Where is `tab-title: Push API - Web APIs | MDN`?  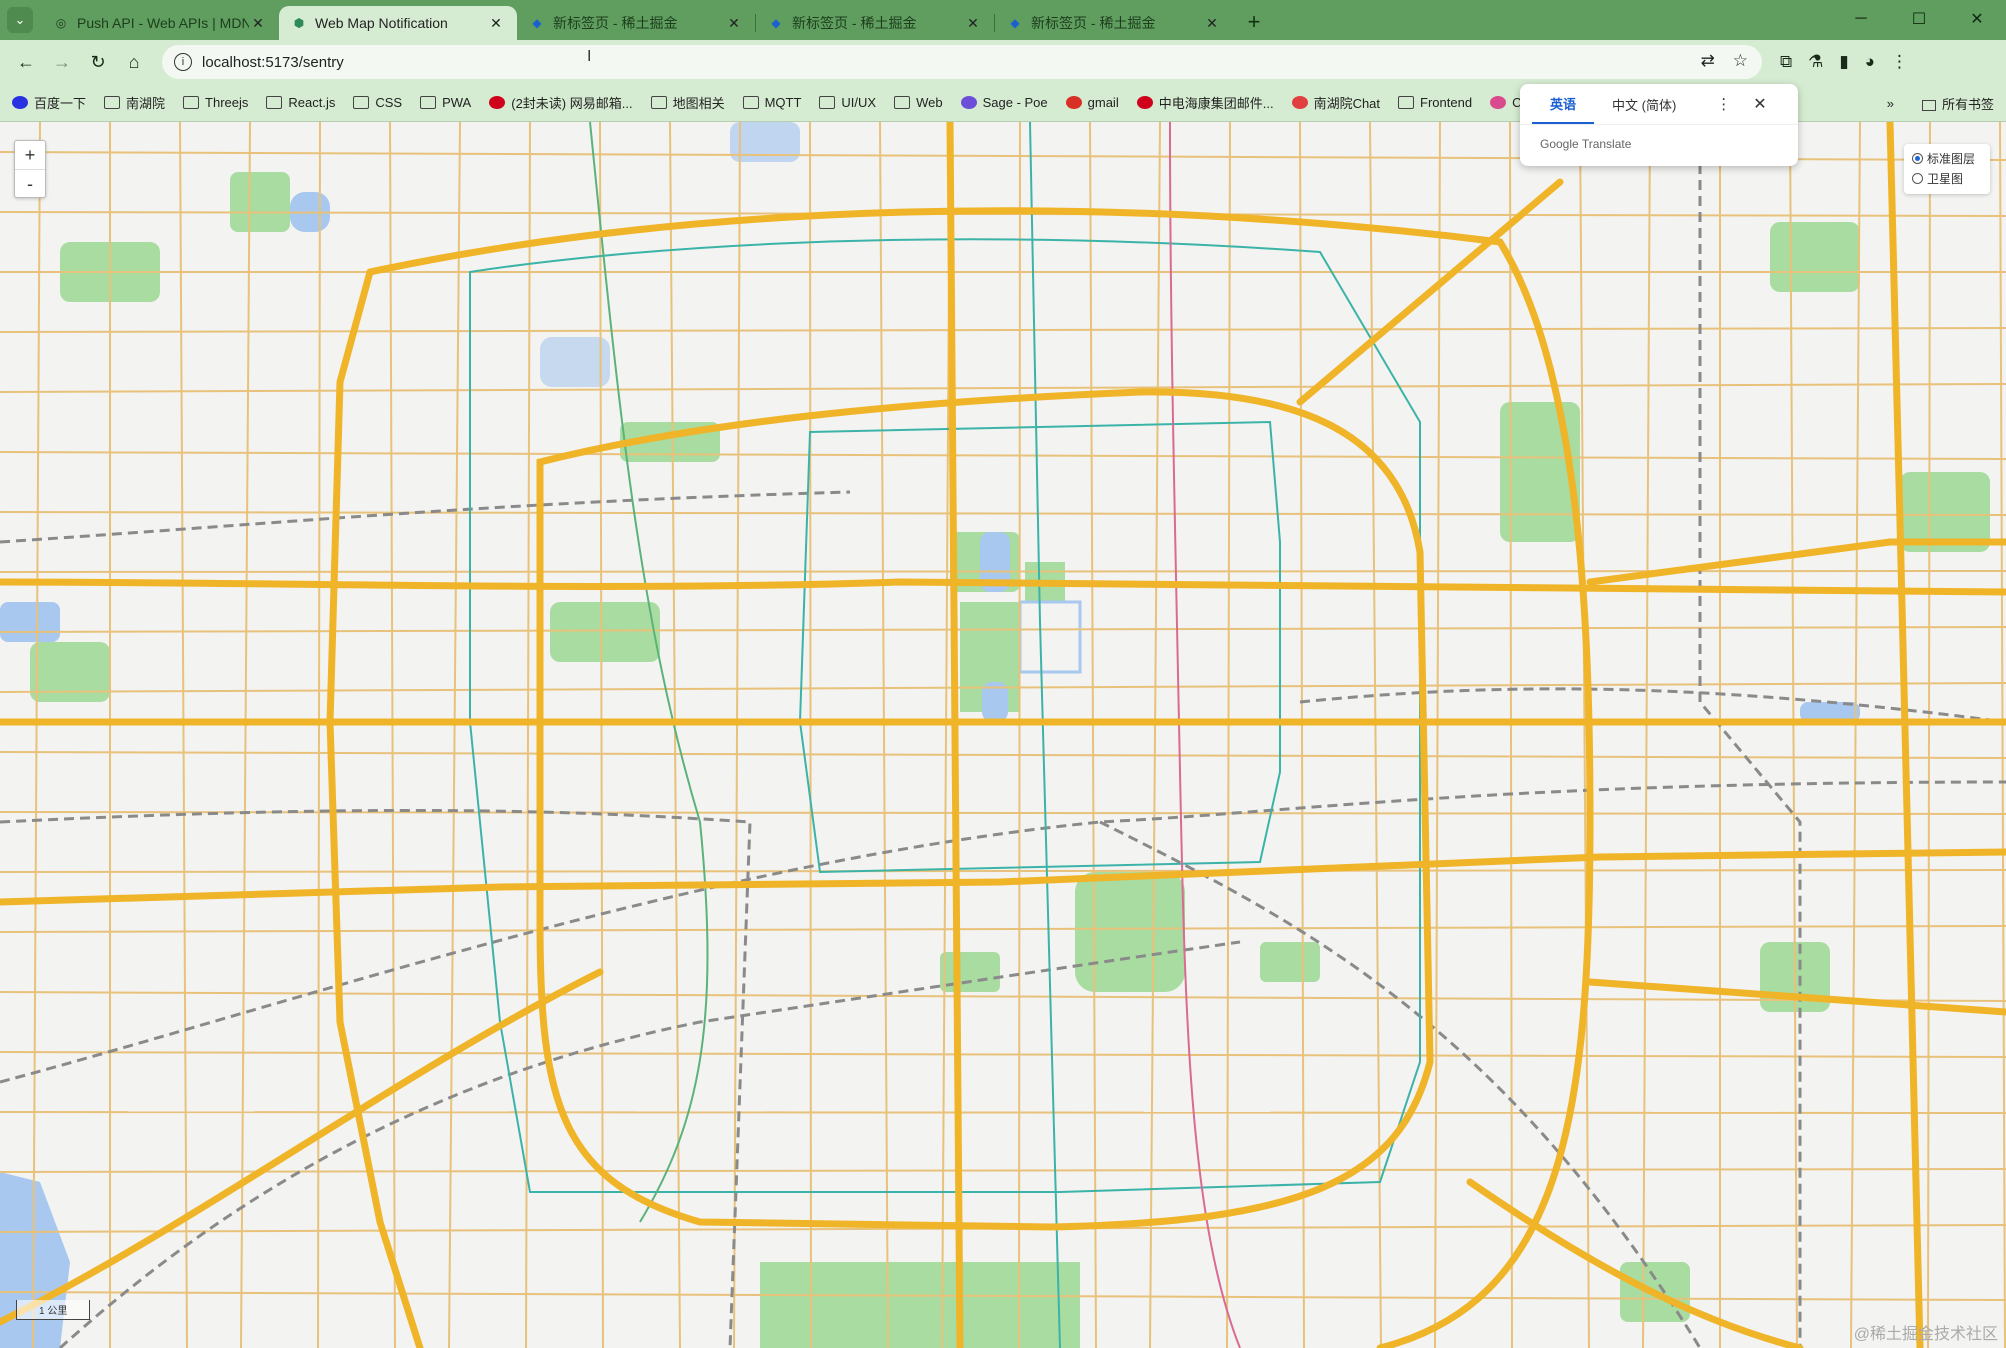 tab-title: Push API - Web APIs | MDN is located at coordinates (163, 23).